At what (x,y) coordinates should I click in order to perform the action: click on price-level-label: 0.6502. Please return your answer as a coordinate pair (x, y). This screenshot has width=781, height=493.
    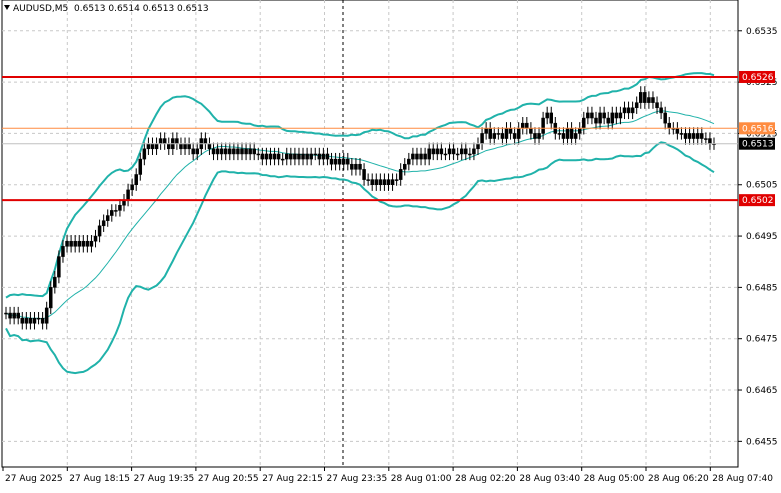
    Looking at the image, I should click on (758, 201).